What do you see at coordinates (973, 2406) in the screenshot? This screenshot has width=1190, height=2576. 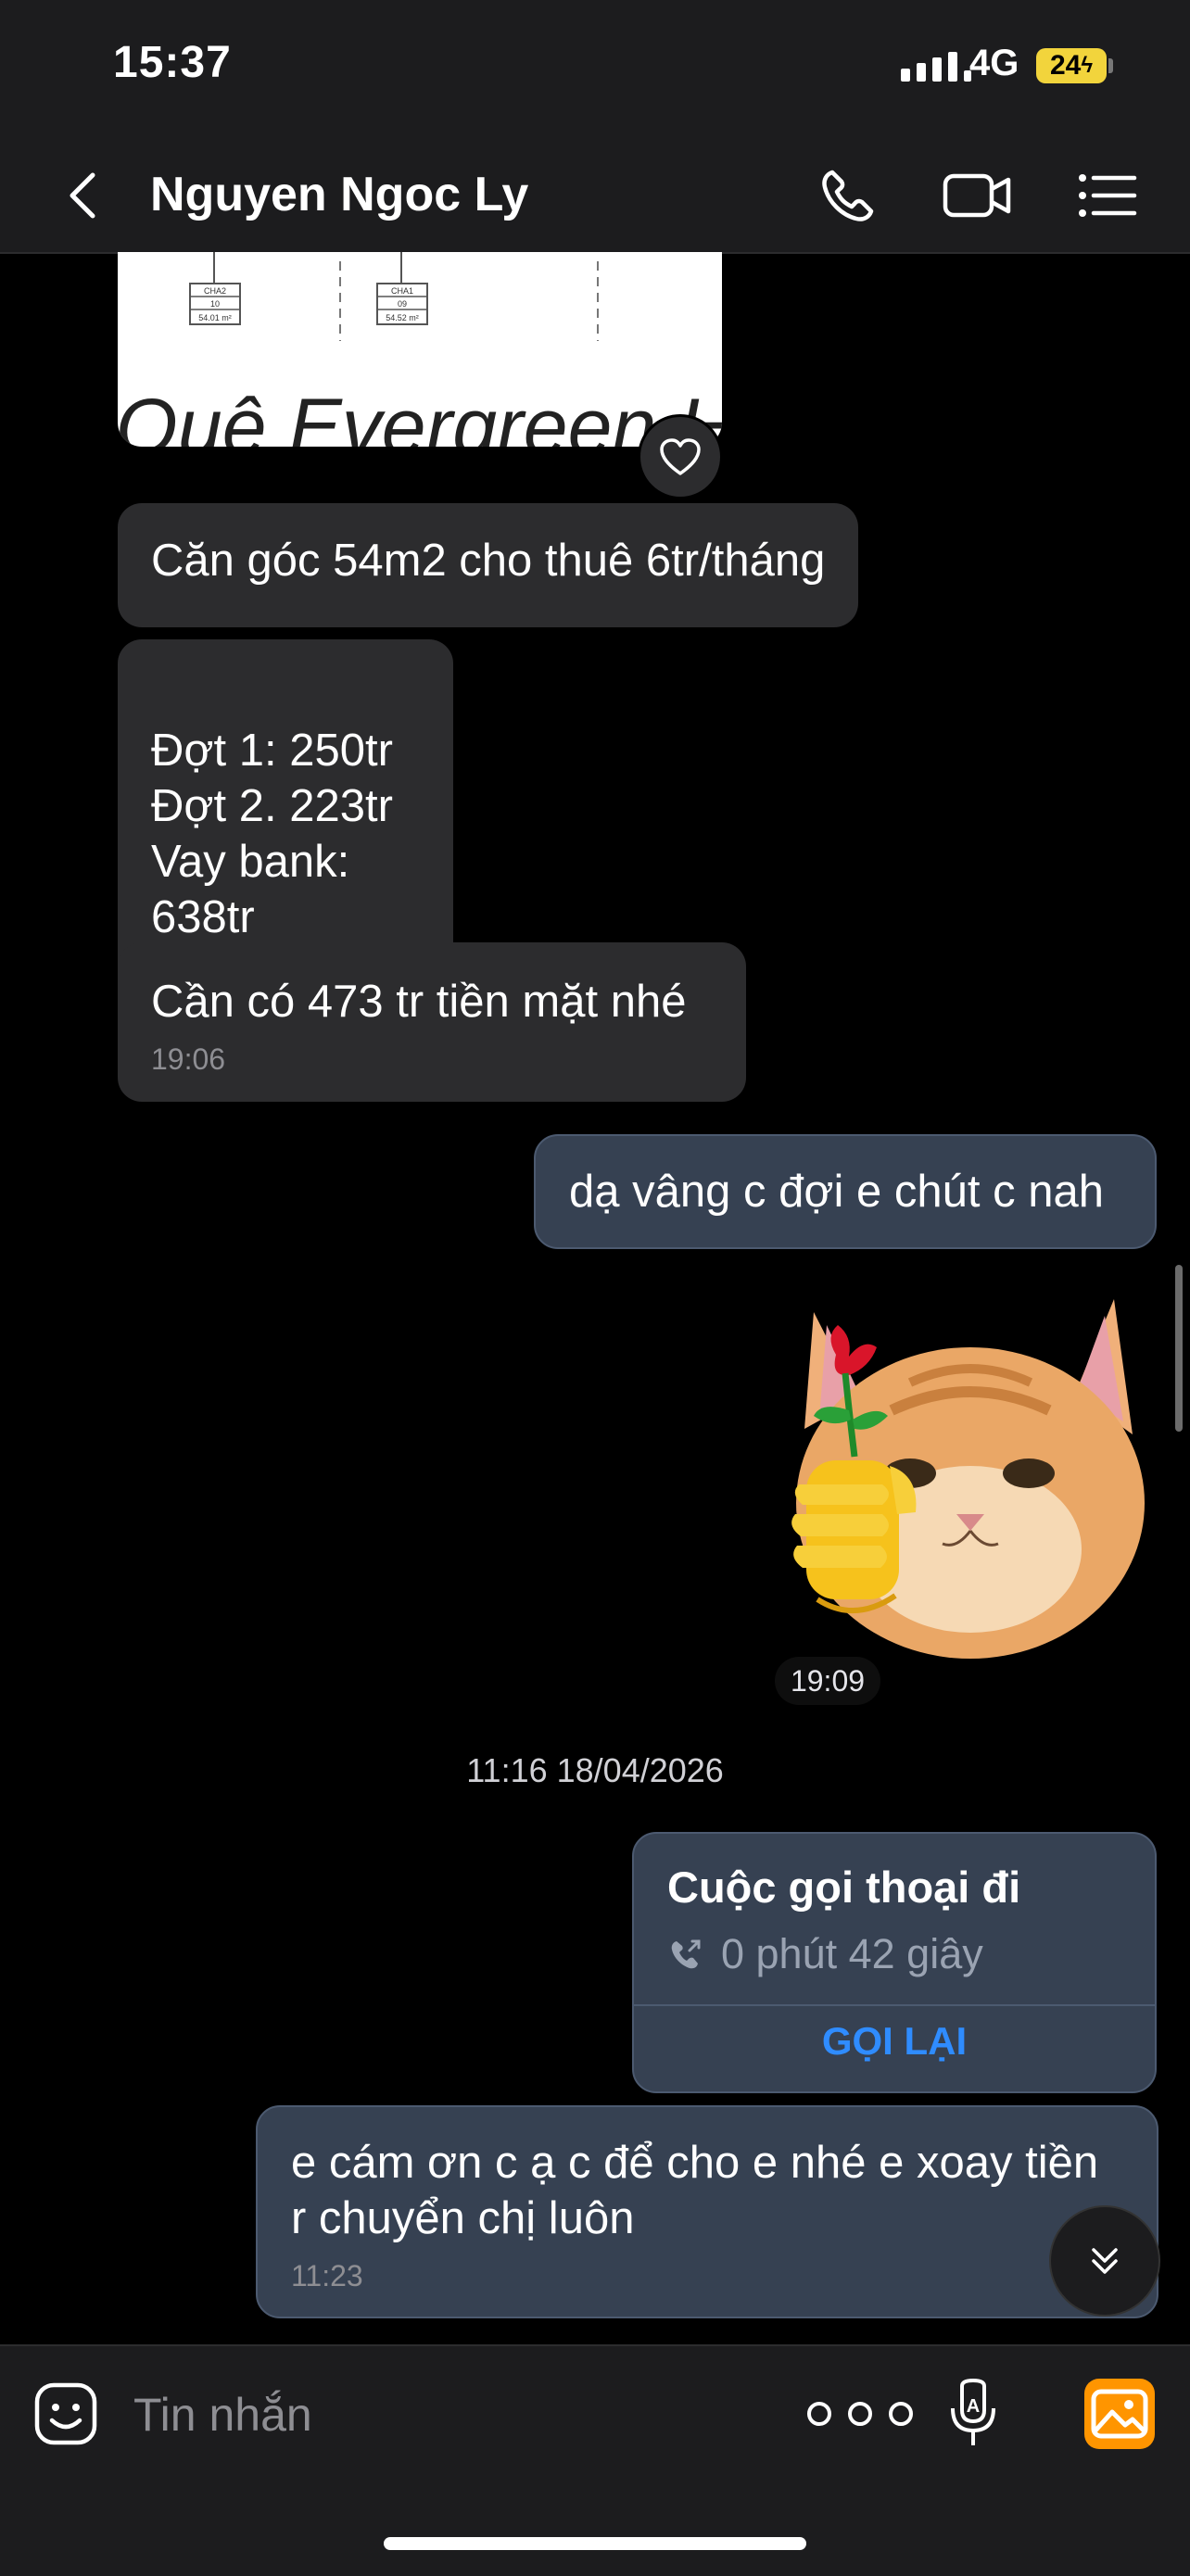 I see `svg-text: A` at bounding box center [973, 2406].